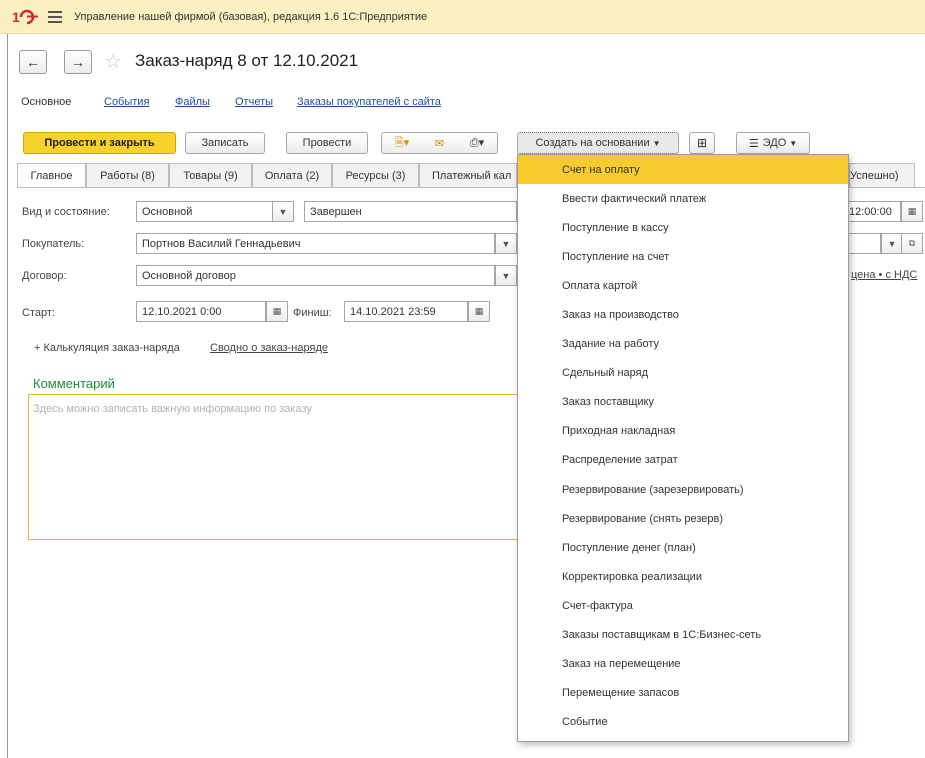  What do you see at coordinates (410, 211) in the screenshot?
I see `status-field: Завершен` at bounding box center [410, 211].